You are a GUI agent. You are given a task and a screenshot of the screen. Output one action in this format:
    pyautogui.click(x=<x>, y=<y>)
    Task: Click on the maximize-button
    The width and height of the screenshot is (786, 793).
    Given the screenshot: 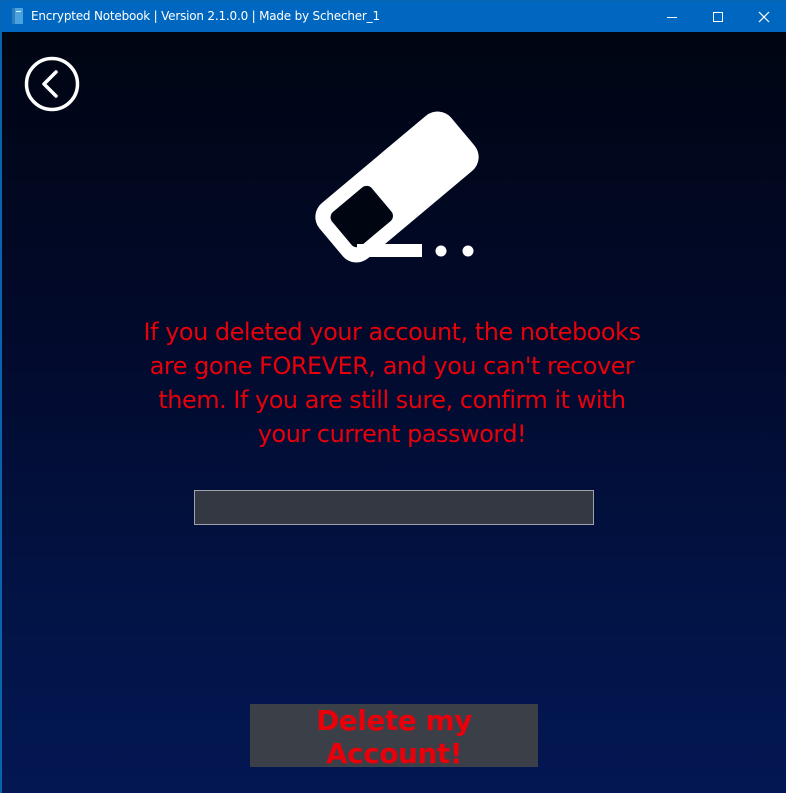 What is the action you would take?
    pyautogui.click(x=718, y=16)
    